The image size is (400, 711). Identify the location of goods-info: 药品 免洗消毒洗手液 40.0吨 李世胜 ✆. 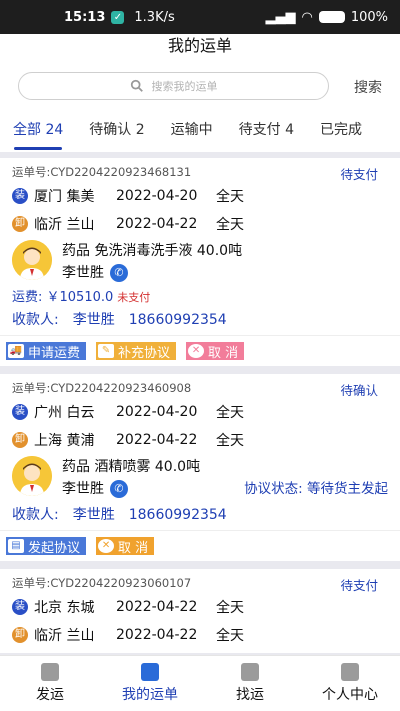
(200, 262).